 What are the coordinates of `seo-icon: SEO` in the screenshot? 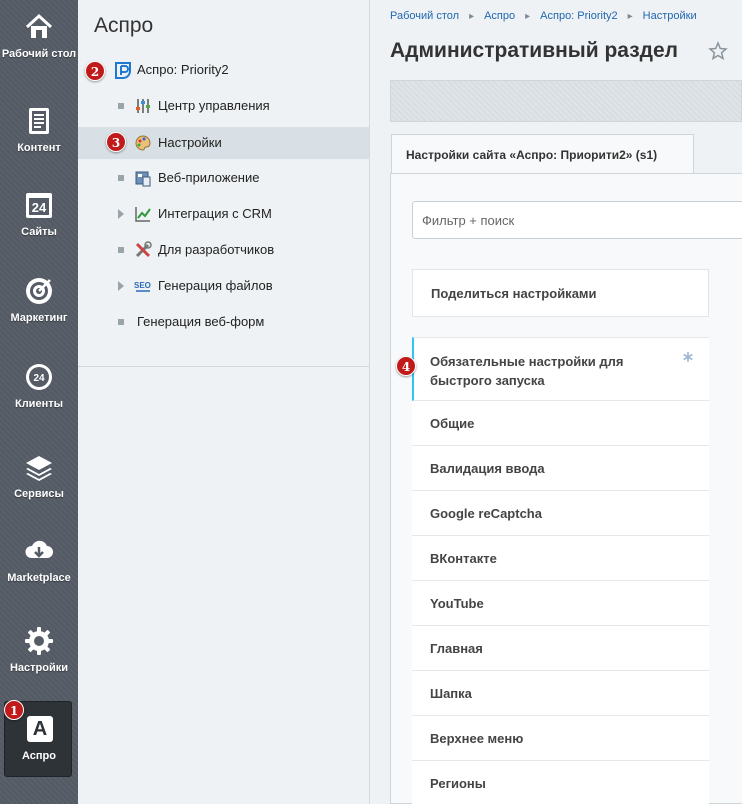 It's located at (142, 286).